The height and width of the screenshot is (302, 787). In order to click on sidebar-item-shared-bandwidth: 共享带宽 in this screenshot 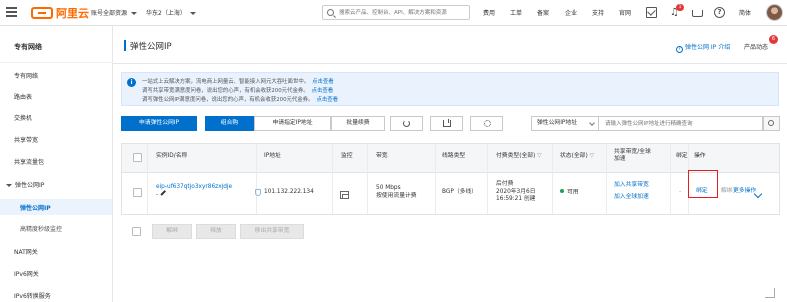, I will do `click(26, 139)`.